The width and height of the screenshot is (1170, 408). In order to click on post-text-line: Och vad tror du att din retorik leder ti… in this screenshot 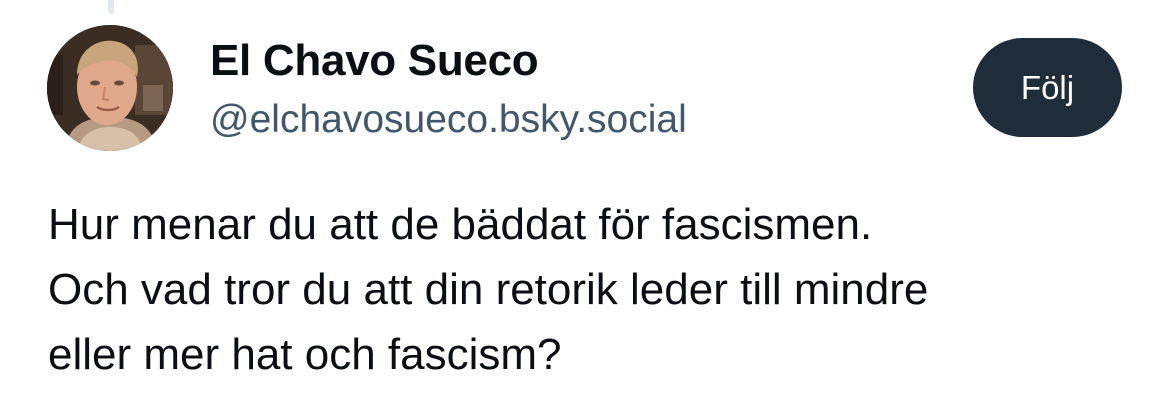, I will do `click(488, 289)`.